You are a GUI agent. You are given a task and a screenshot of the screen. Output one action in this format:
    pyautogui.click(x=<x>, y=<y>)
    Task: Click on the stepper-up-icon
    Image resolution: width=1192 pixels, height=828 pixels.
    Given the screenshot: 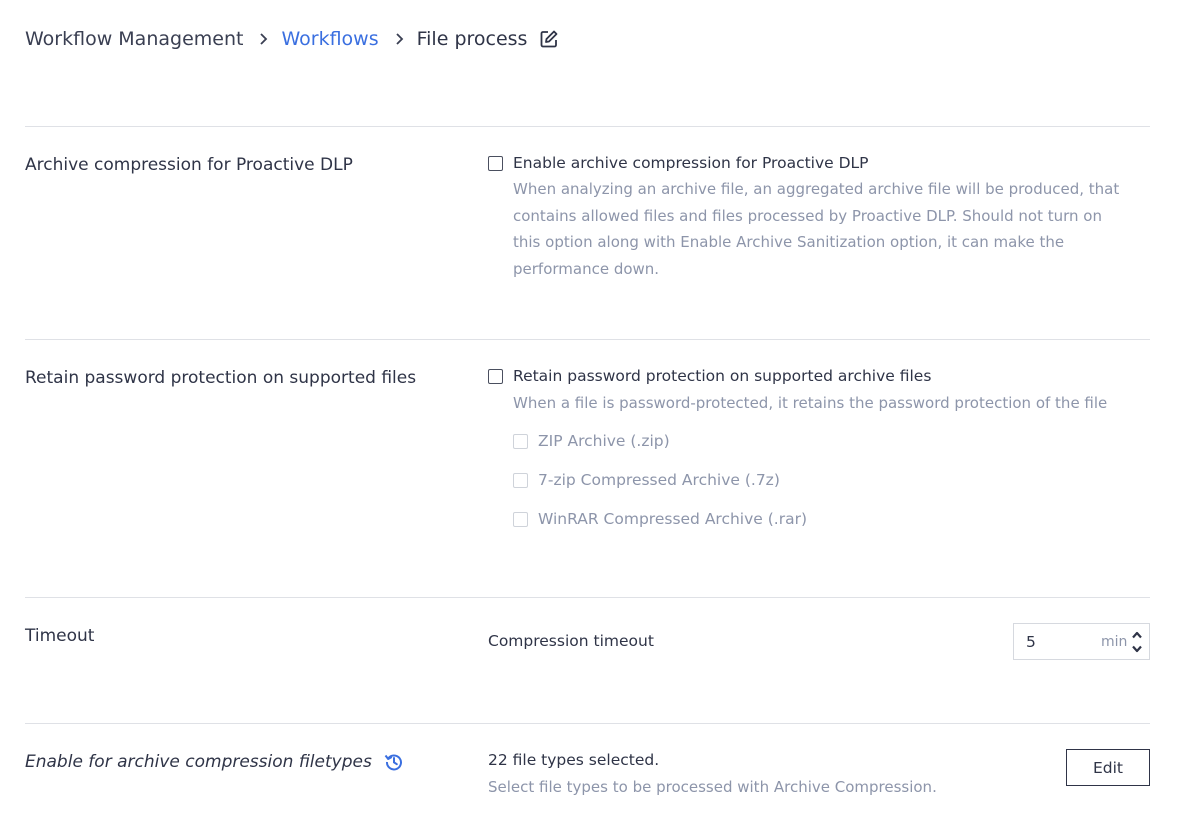 What is the action you would take?
    pyautogui.click(x=1137, y=635)
    